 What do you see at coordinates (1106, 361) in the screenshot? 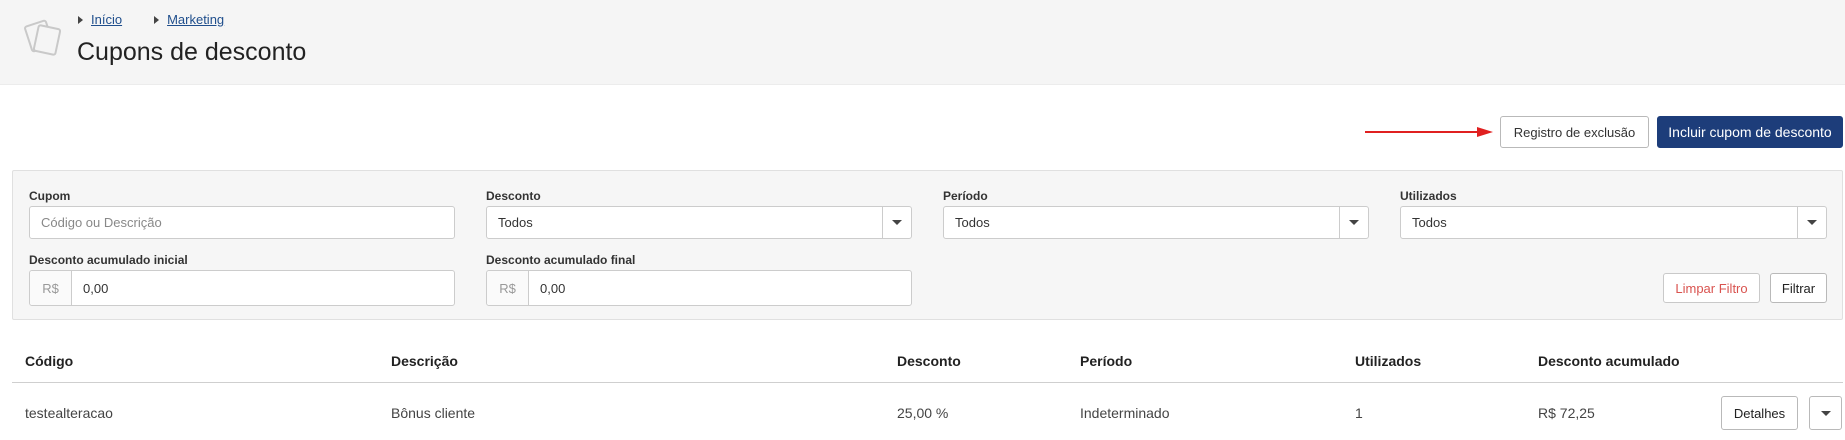
I see `column-header-period: Período` at bounding box center [1106, 361].